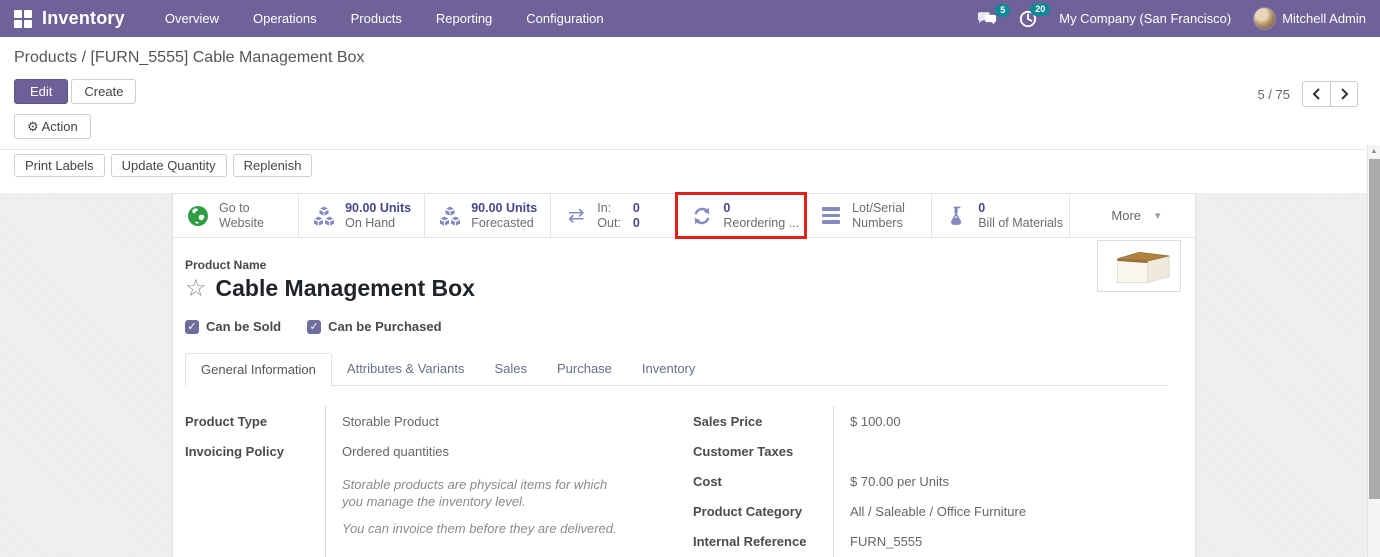  Describe the element at coordinates (227, 57) in the screenshot. I see `breadcrumb-current: [FURN_5555] Cable Management Box` at that location.